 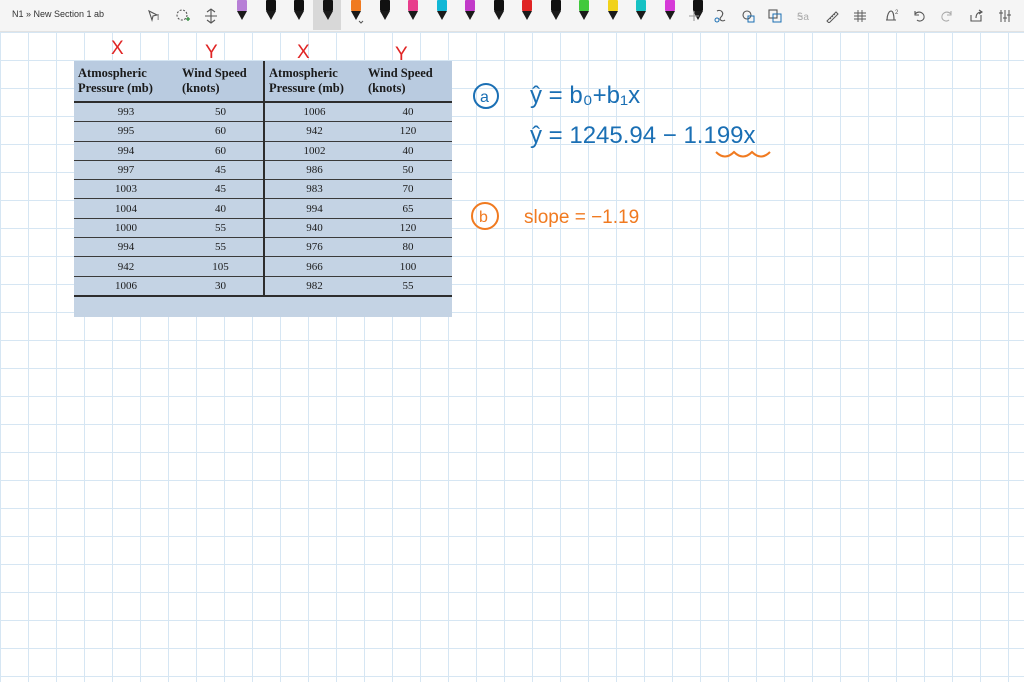 I want to click on slope-answer: slope = −1.19, so click(x=581, y=217).